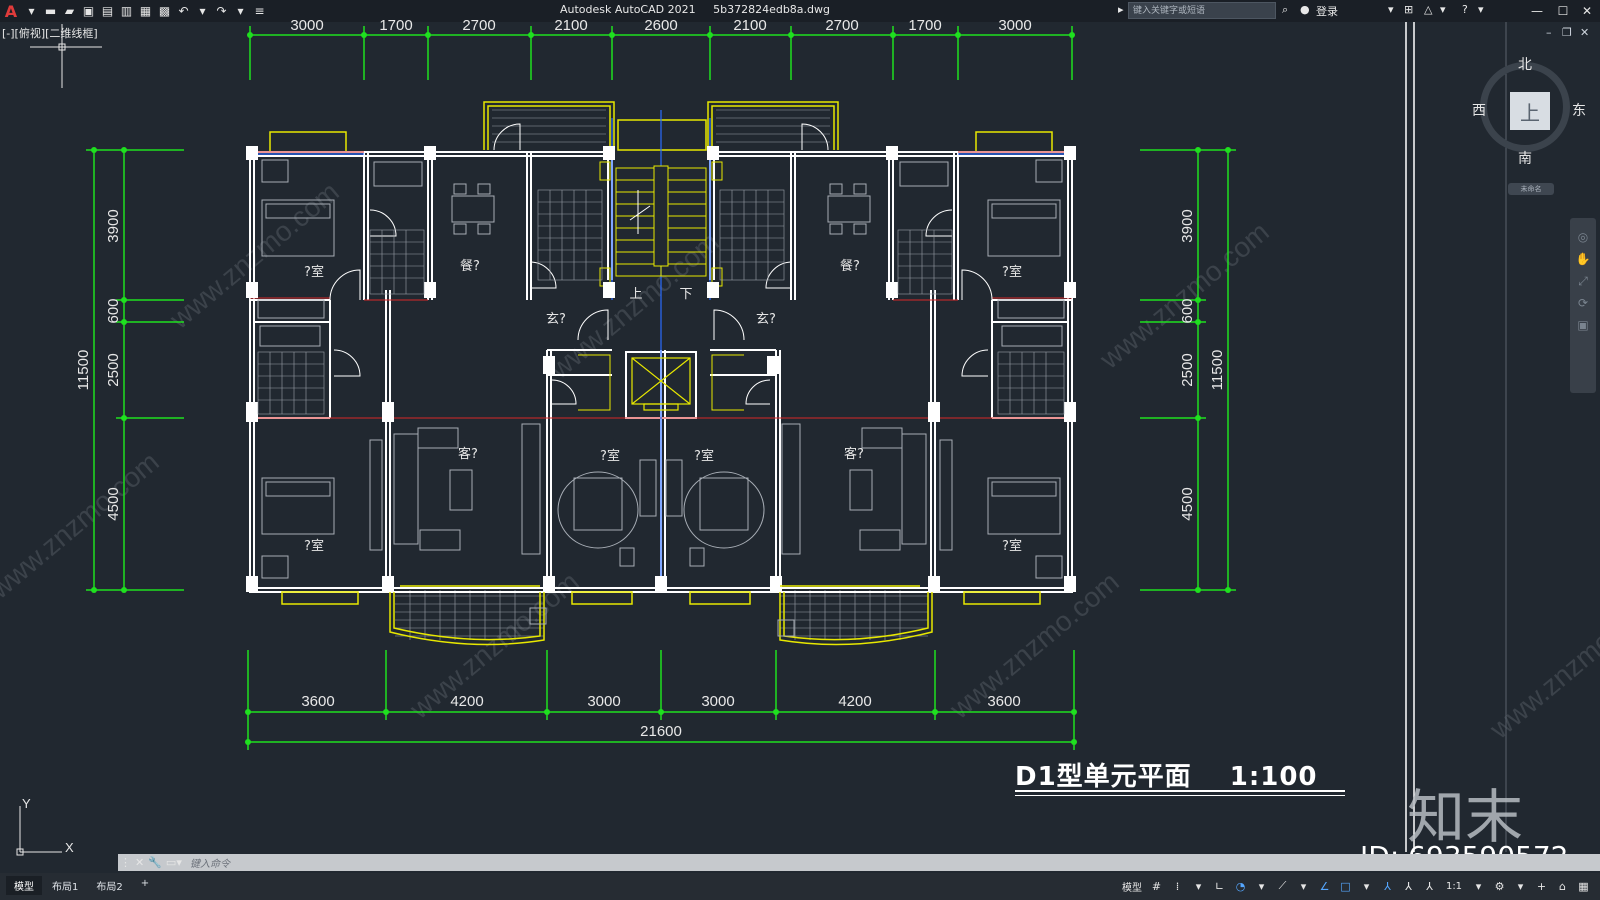 The image size is (1600, 900). I want to click on room-foyer-right: 玄?, so click(766, 319).